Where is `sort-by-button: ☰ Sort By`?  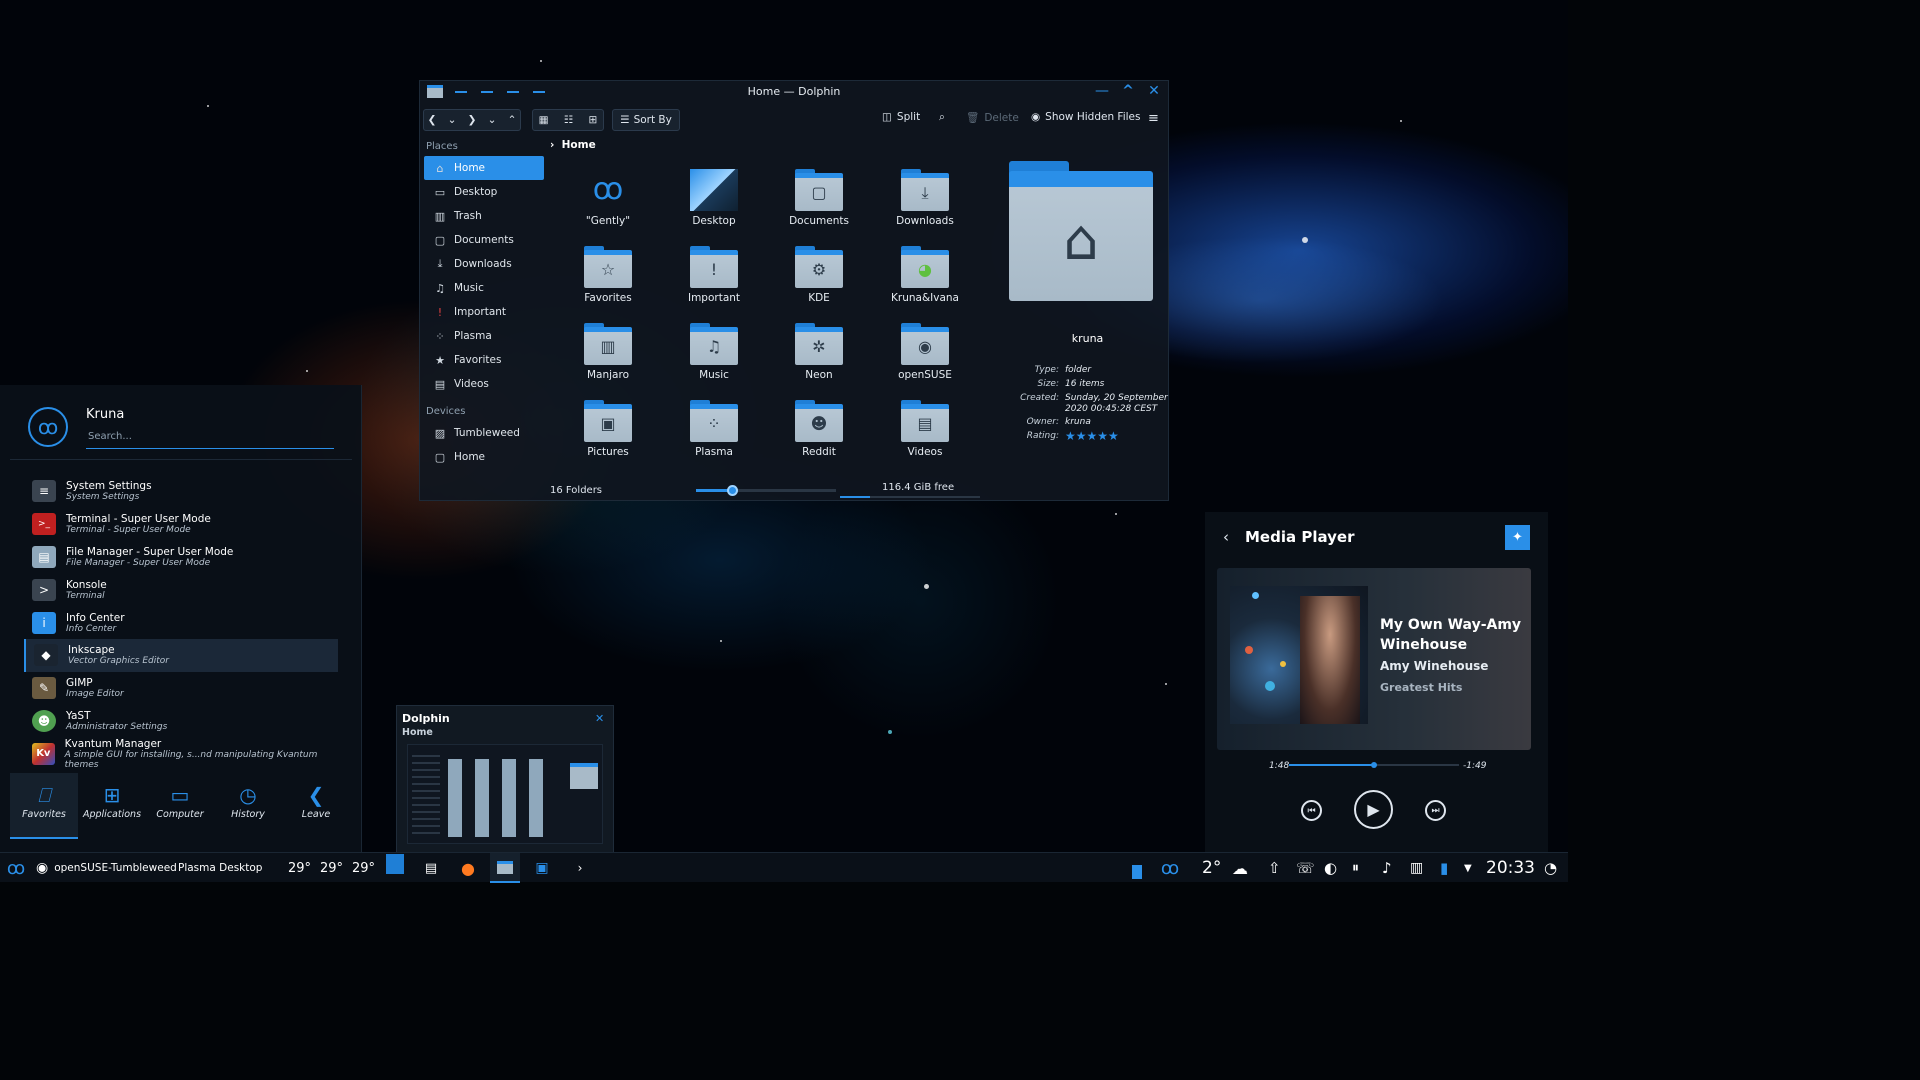 sort-by-button: ☰ Sort By is located at coordinates (646, 120).